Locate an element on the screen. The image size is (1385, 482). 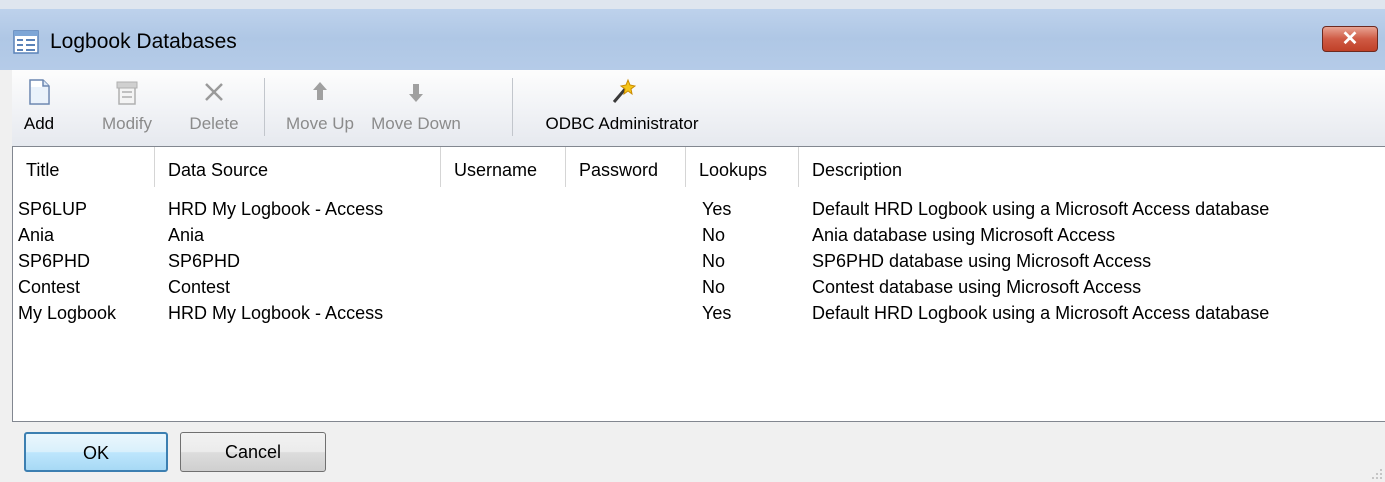
modify-button: Modify is located at coordinates (127, 108).